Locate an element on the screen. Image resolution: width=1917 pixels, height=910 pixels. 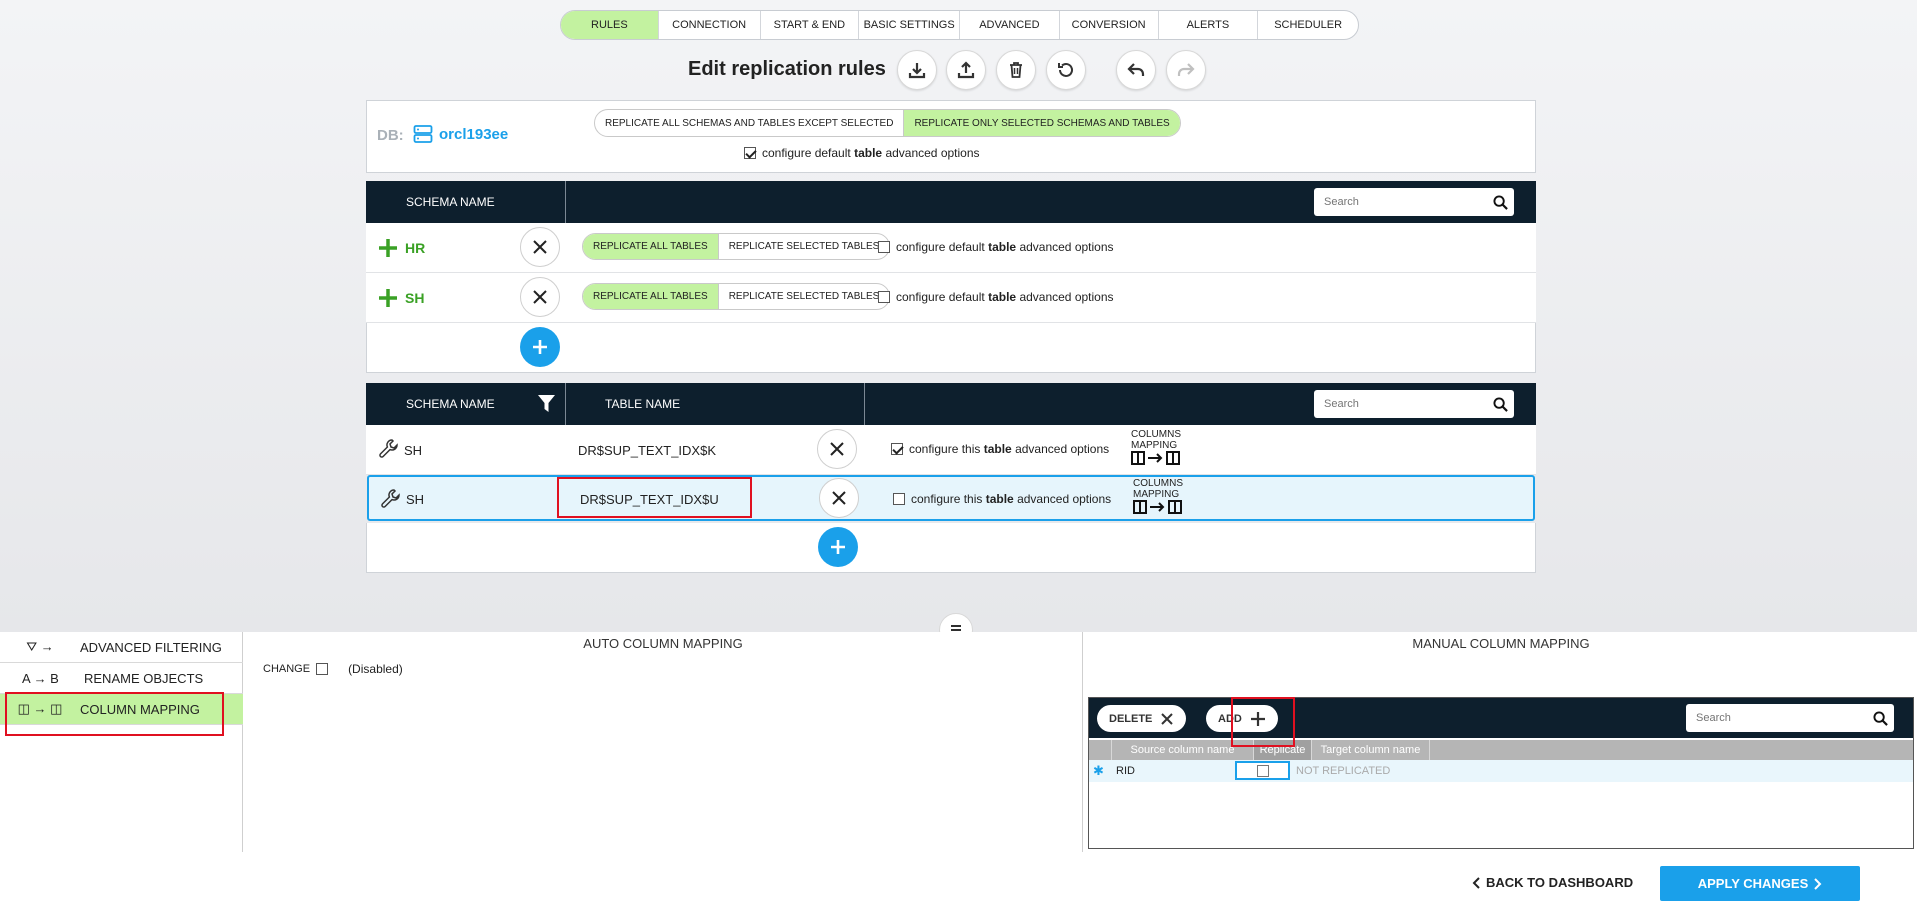
filter-icon is located at coordinates (546, 404).